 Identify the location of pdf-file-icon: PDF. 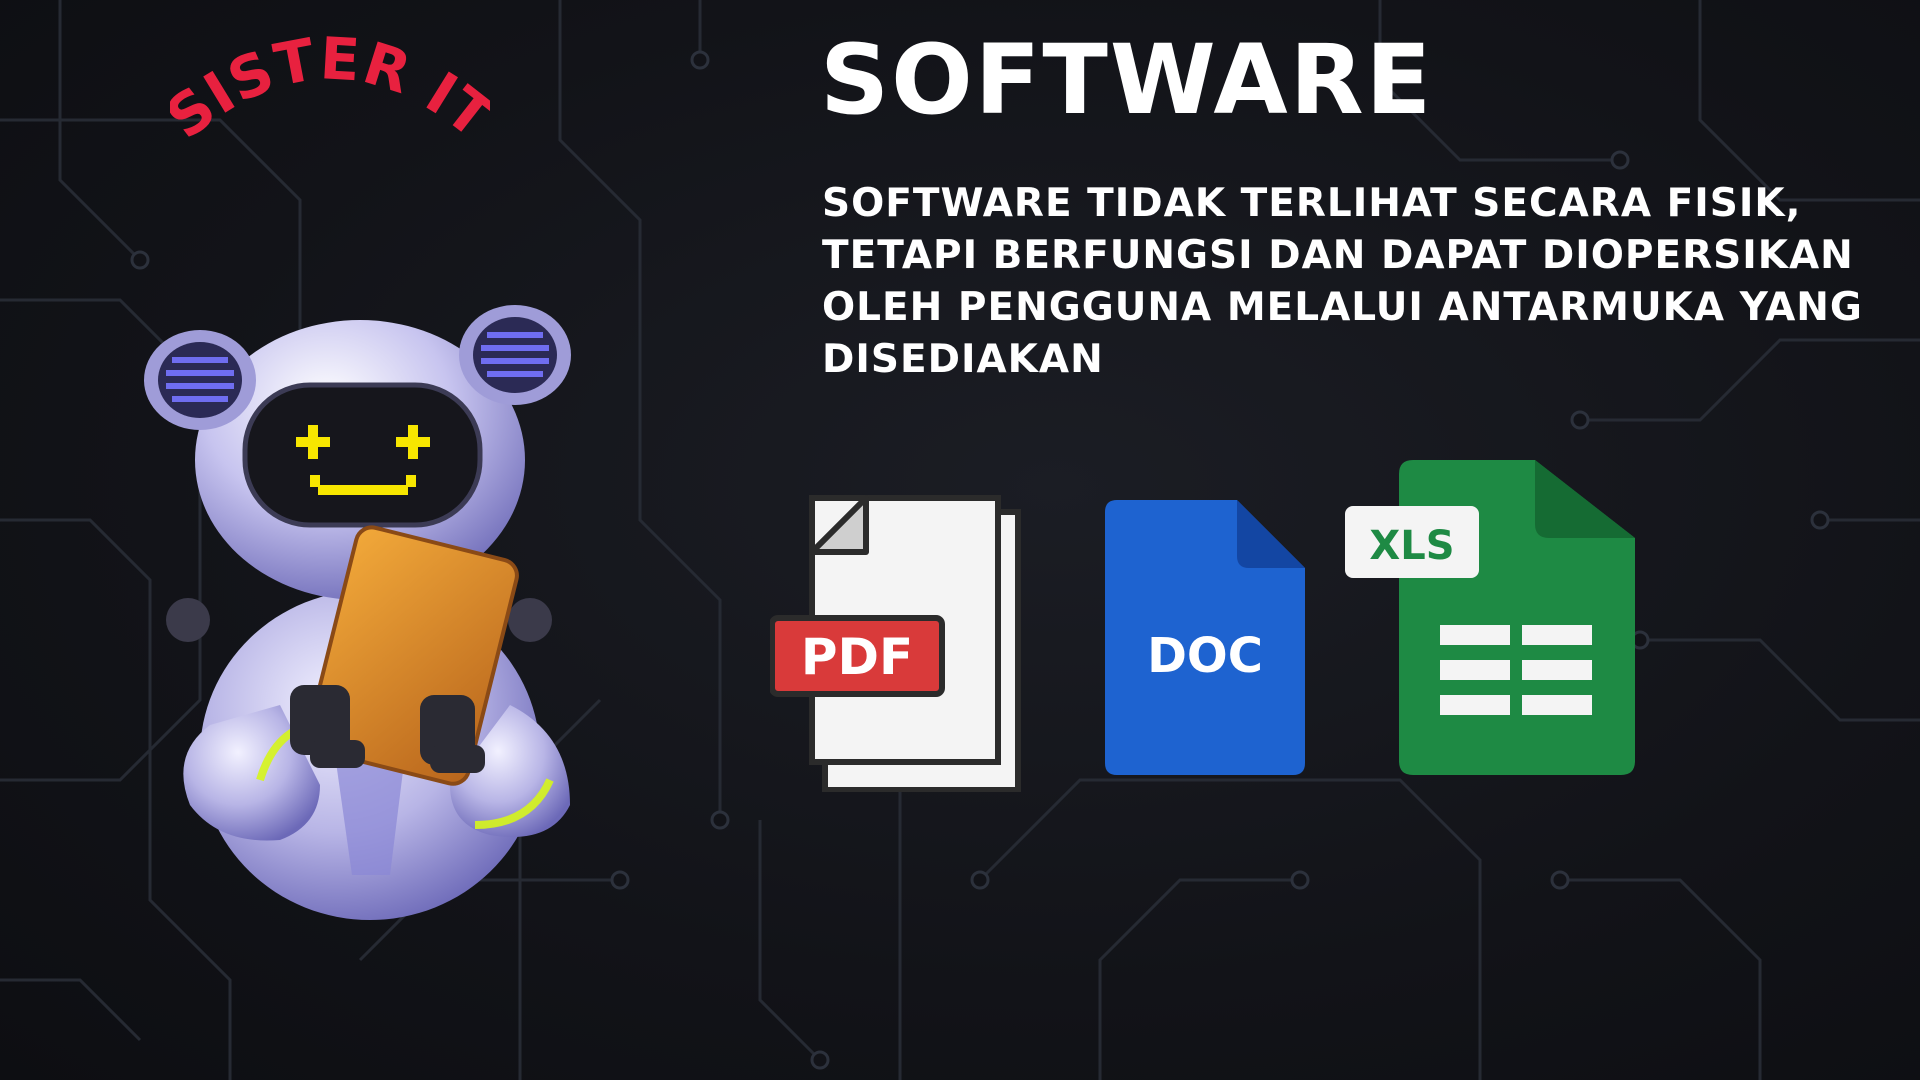
(895, 643).